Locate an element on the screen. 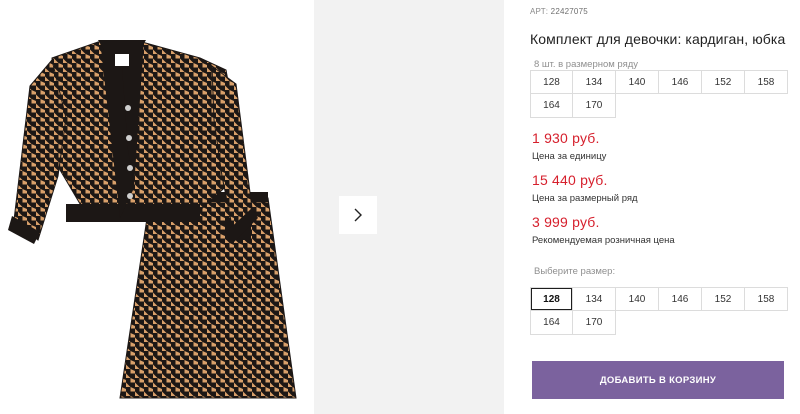 Image resolution: width=800 pixels, height=414 pixels. product-title: Комплект для девочки: кардиган, юбка is located at coordinates (658, 39).